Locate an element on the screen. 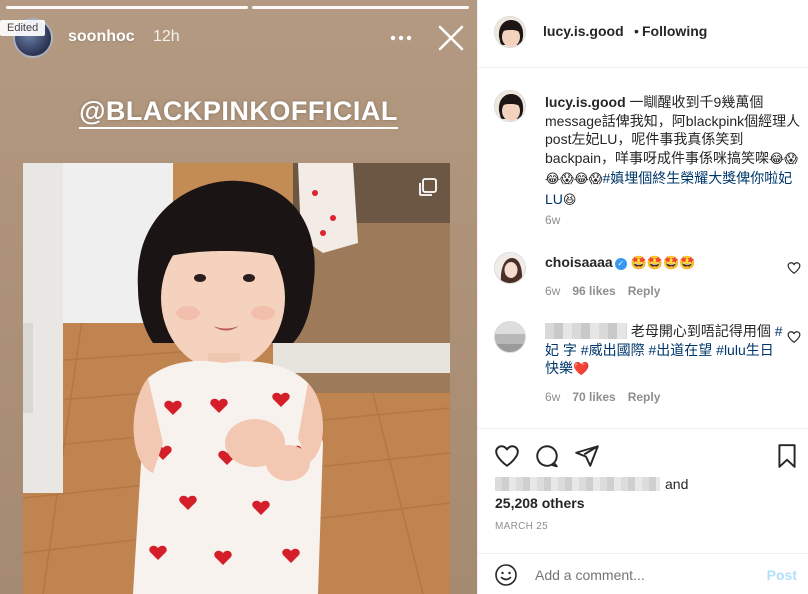 This screenshot has width=808, height=594. comment-icon is located at coordinates (547, 456).